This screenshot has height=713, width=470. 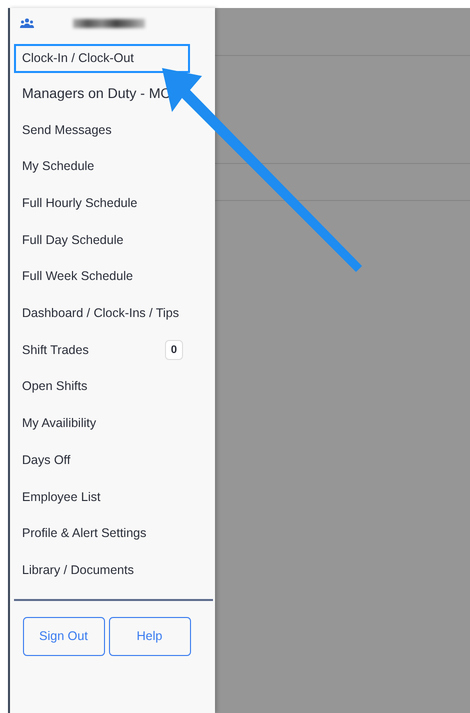 I want to click on menu-item: Send Messages, so click(x=114, y=130).